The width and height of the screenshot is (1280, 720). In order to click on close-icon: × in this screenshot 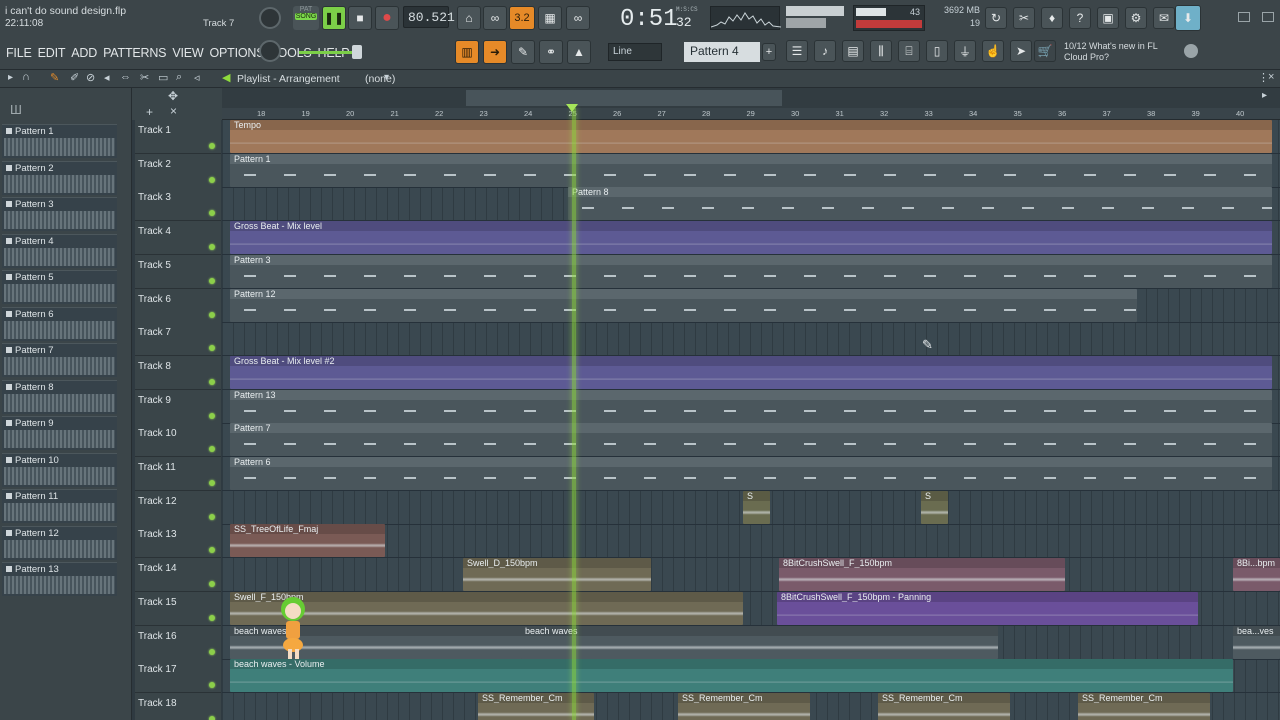, I will do `click(1271, 77)`.